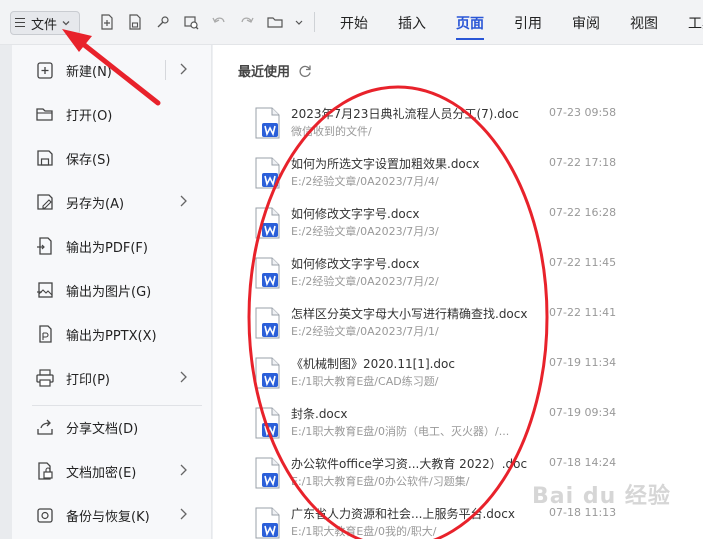 This screenshot has height=539, width=703. Describe the element at coordinates (163, 22) in the screenshot. I see `pin-icon` at that location.